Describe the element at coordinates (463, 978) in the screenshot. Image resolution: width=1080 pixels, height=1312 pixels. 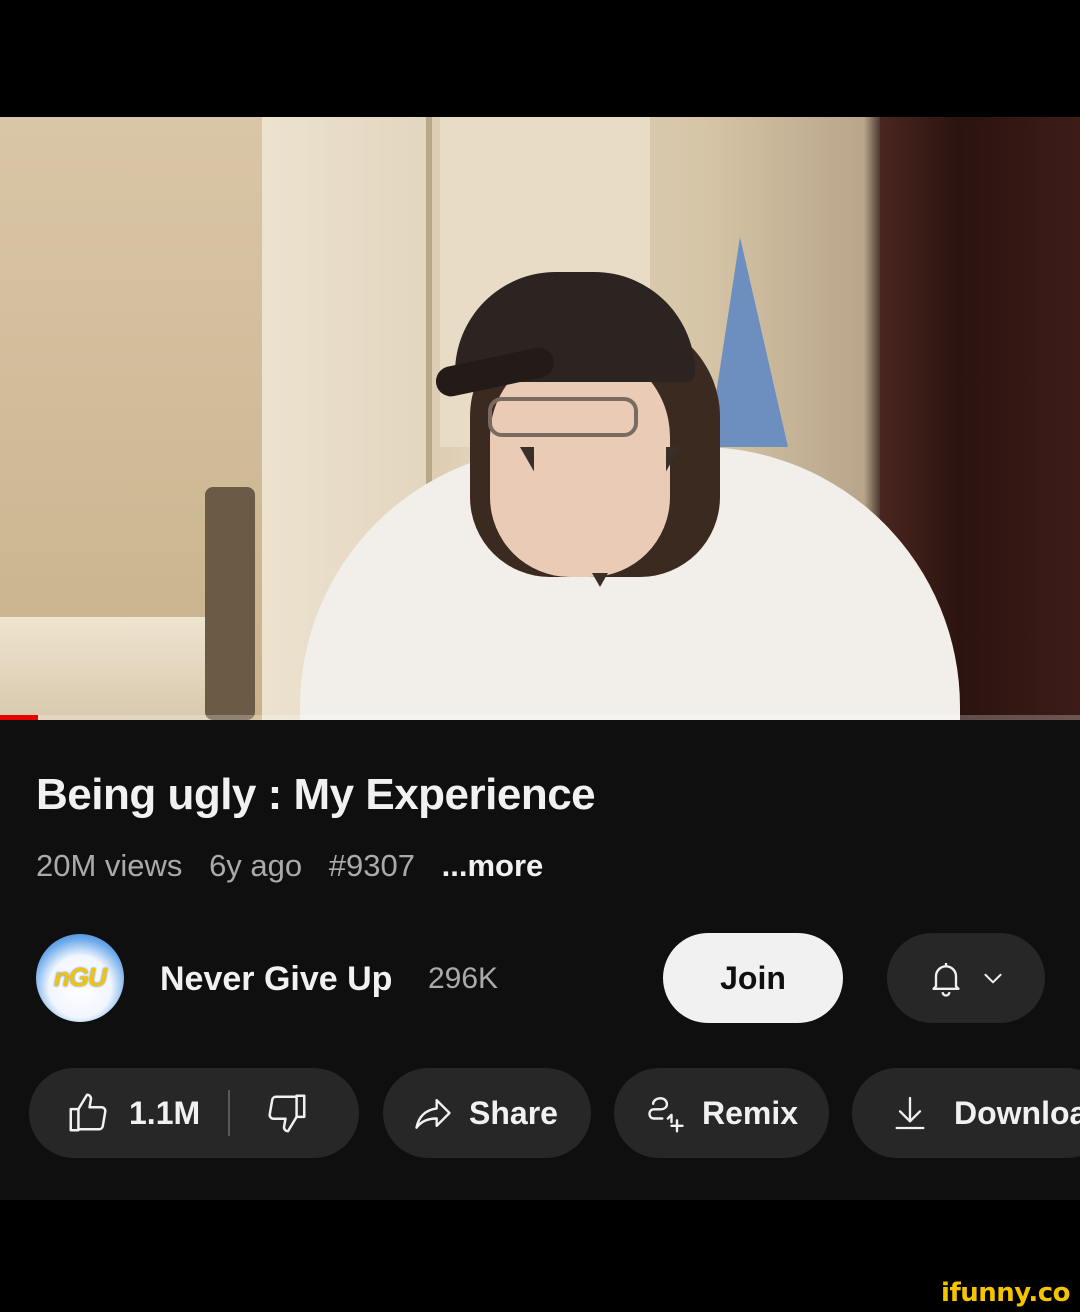
I see `subscriber-count: 296K` at that location.